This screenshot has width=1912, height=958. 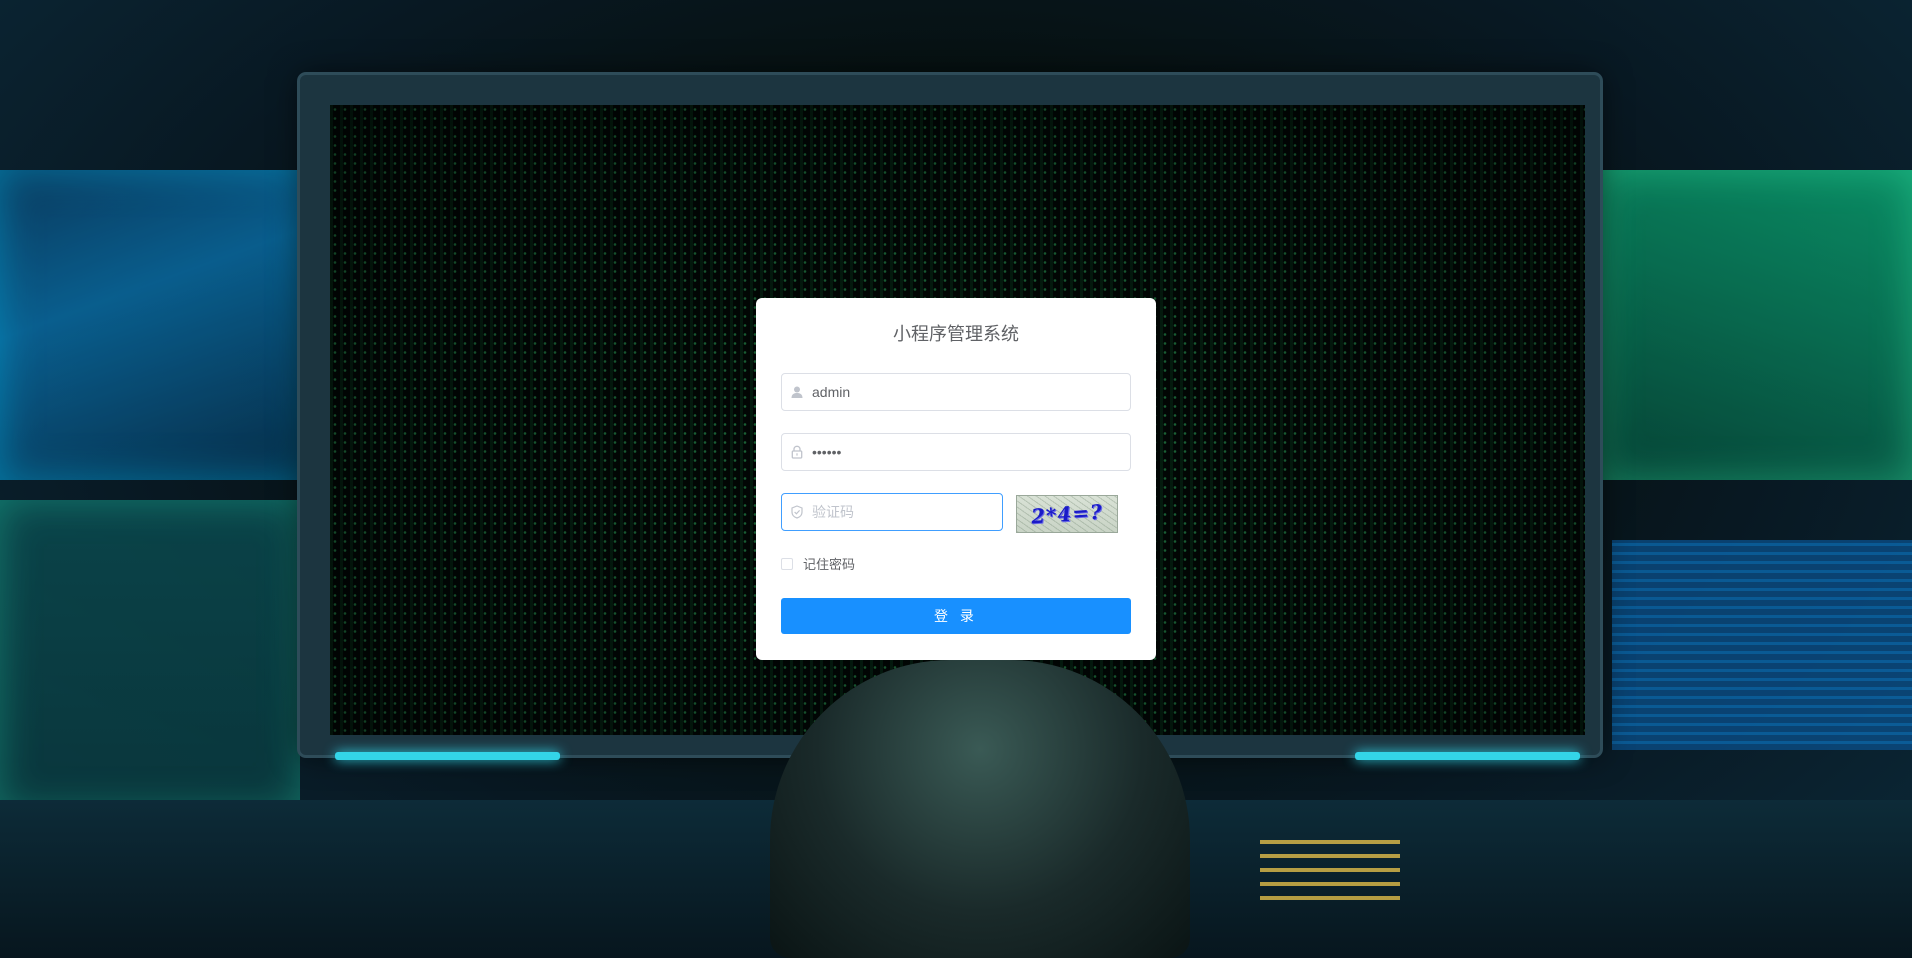 I want to click on captcha-text: 2*4=?, so click(x=1067, y=514).